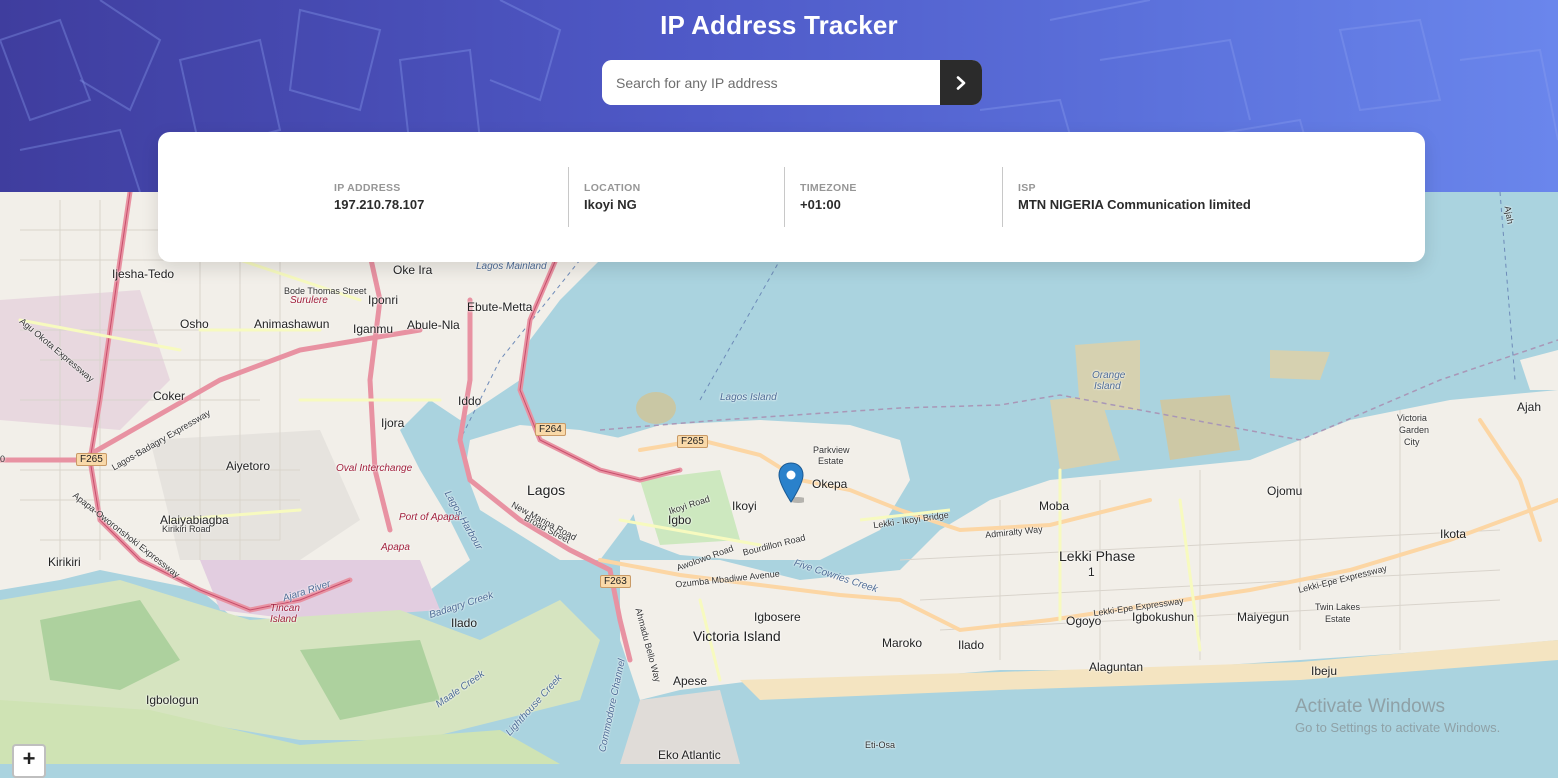  Describe the element at coordinates (744, 506) in the screenshot. I see `map-label: Ikoyi` at that location.